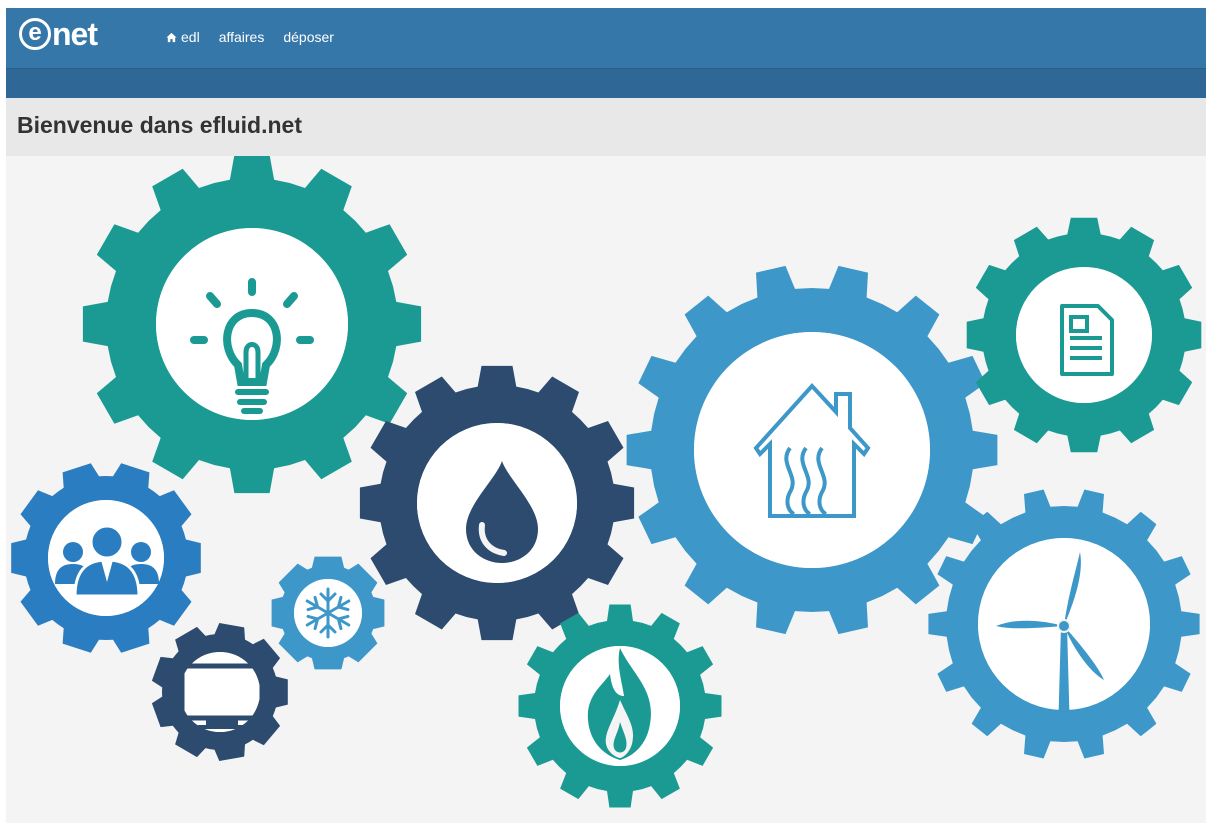 Image resolution: width=1206 pixels, height=823 pixels. What do you see at coordinates (35, 34) in the screenshot?
I see `logo-circle-e: e` at bounding box center [35, 34].